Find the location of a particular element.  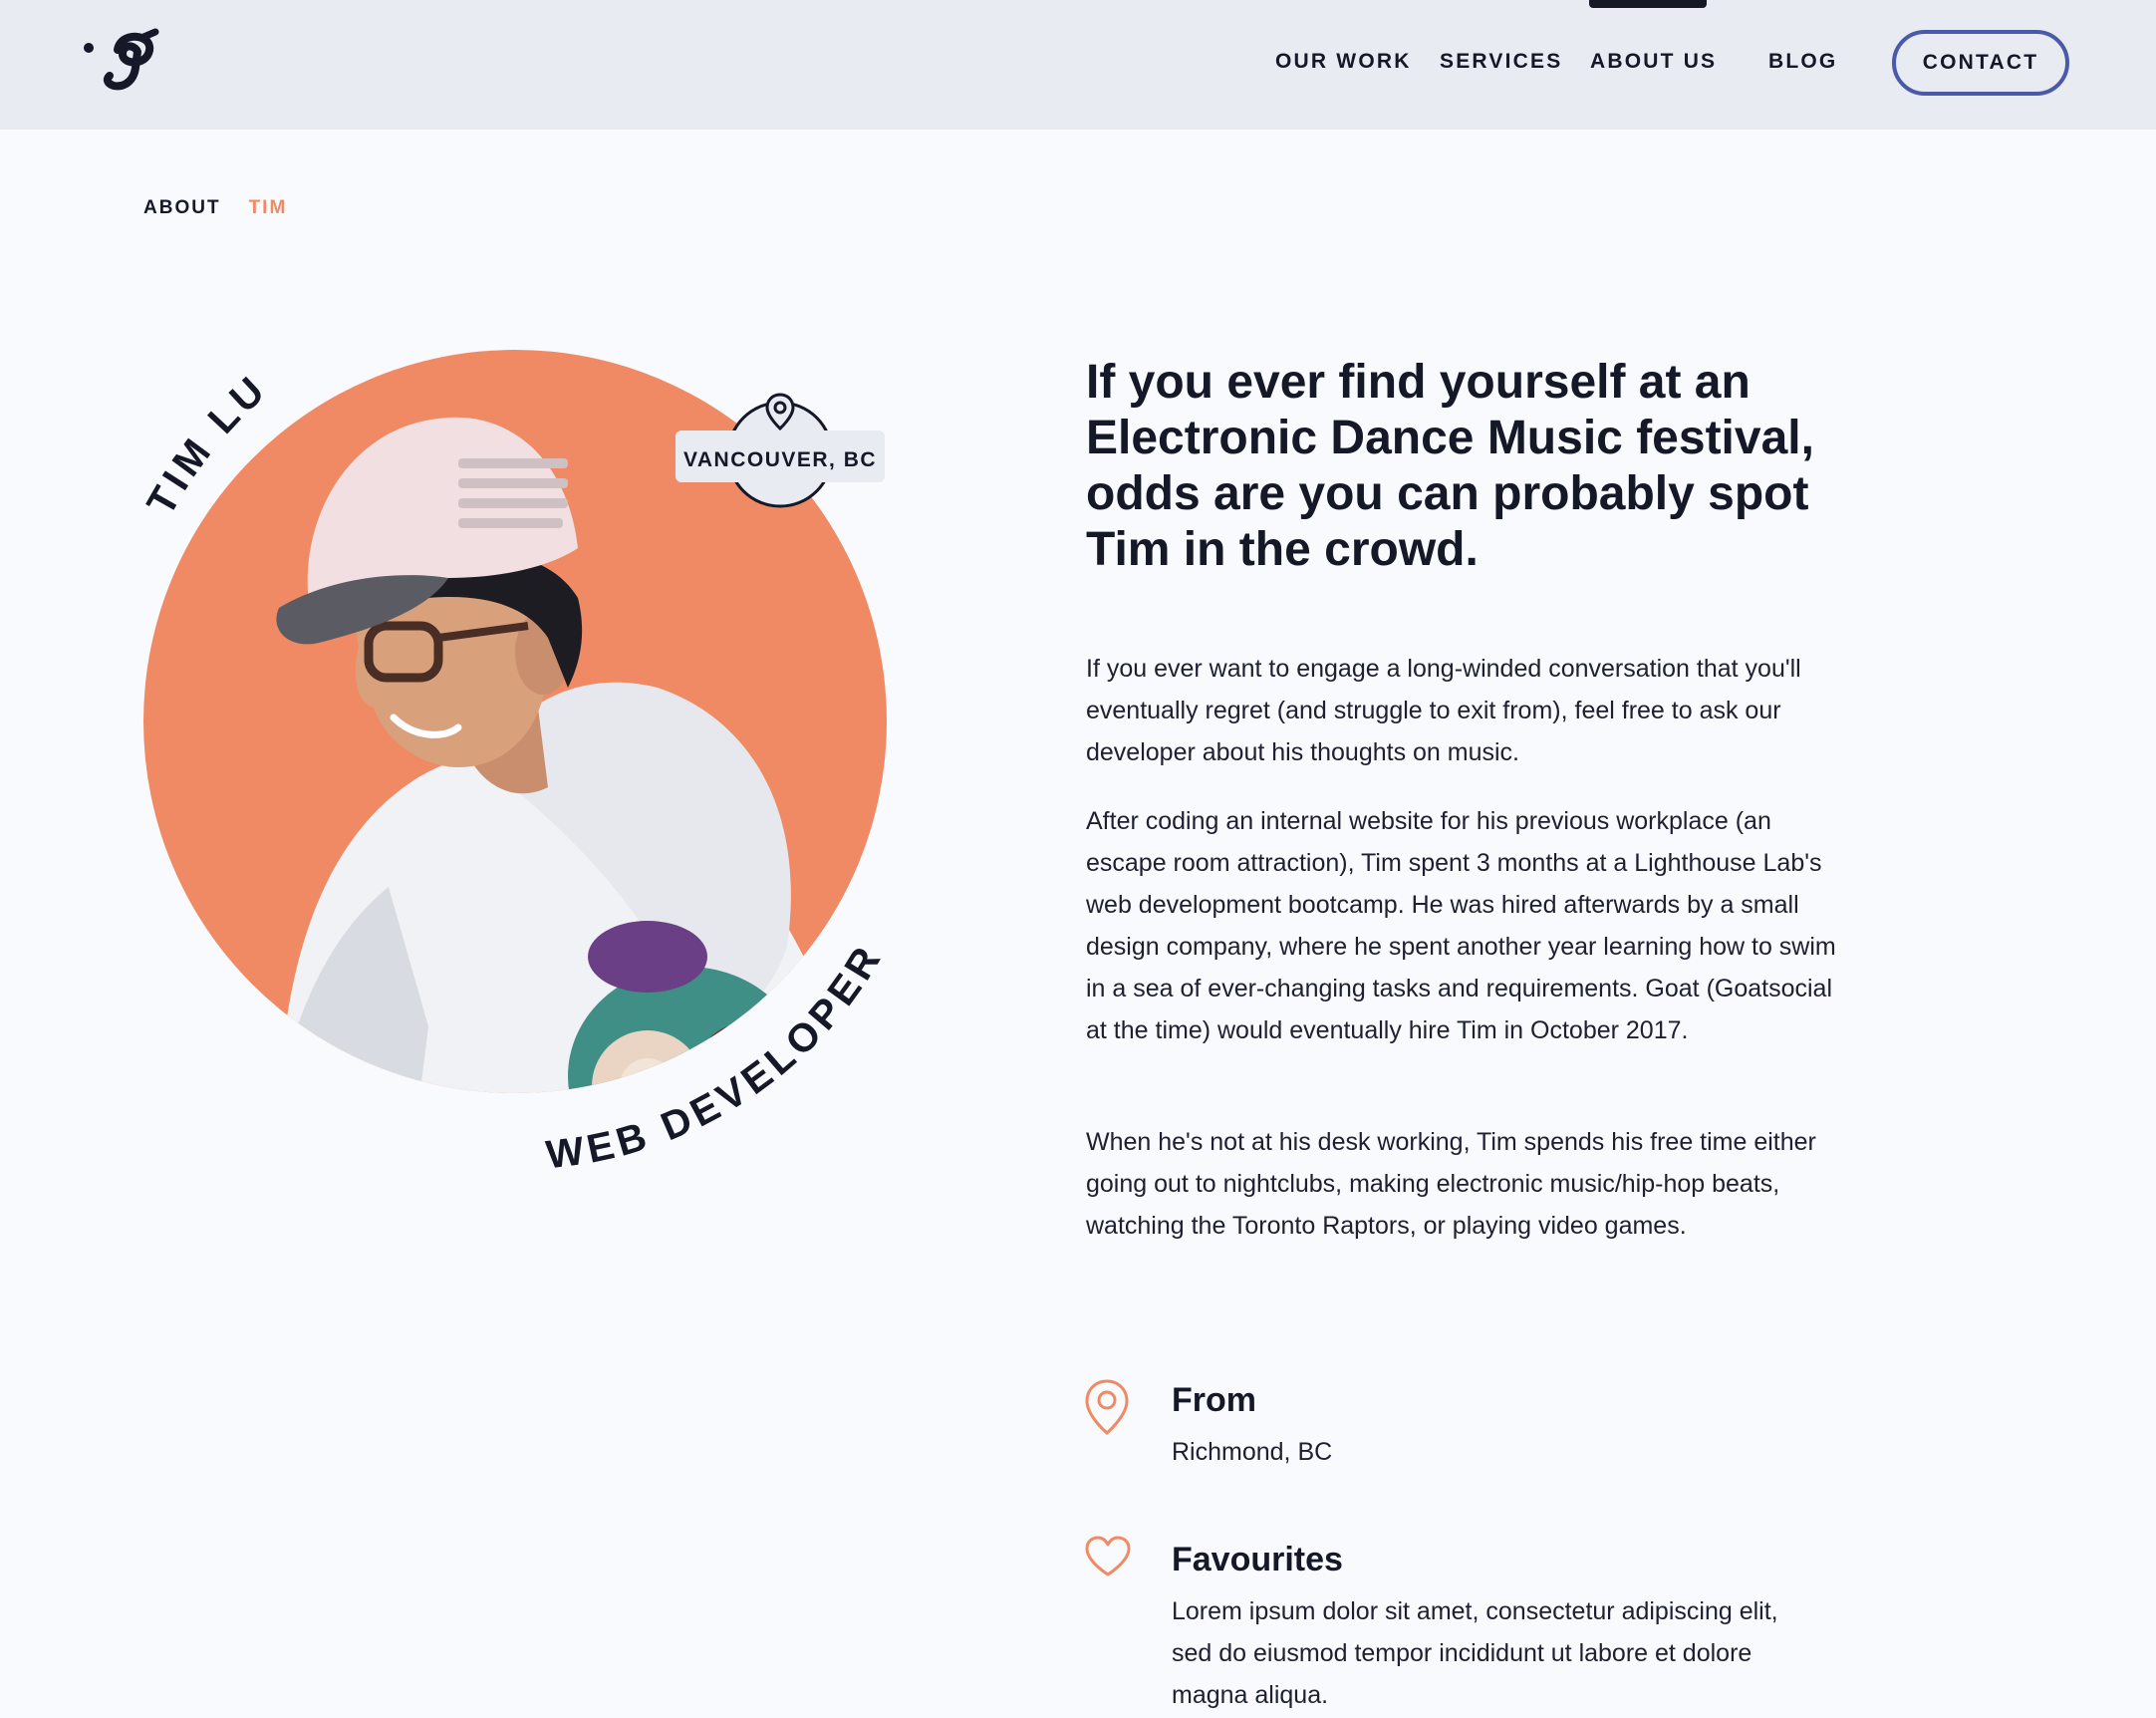

from-title: From is located at coordinates (1214, 1400).